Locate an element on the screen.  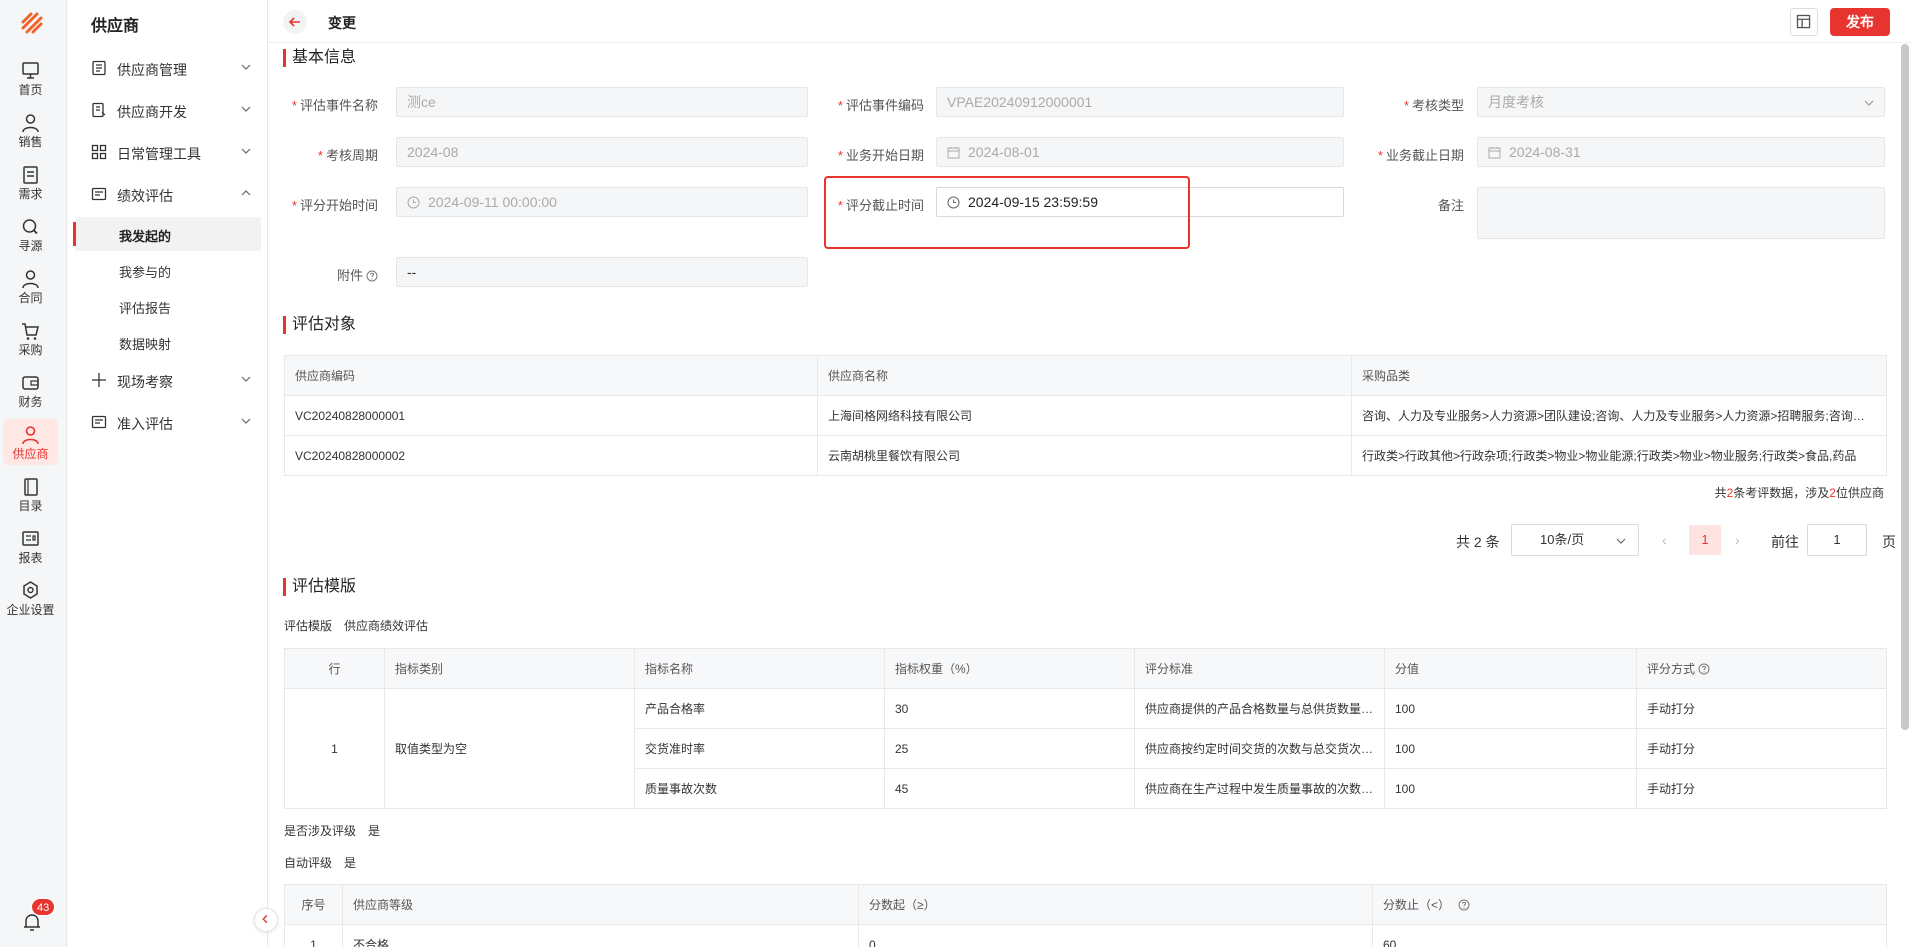
rail-item-contract: 合同 is located at coordinates (30, 286).